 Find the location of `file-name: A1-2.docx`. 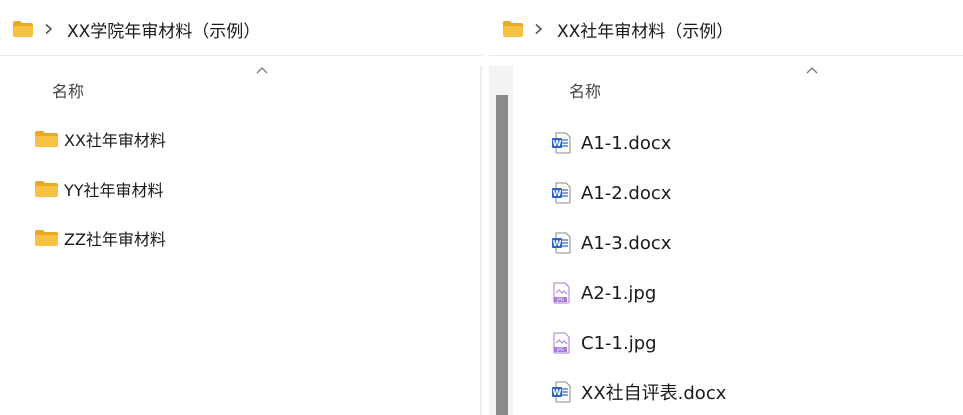

file-name: A1-2.docx is located at coordinates (626, 193).